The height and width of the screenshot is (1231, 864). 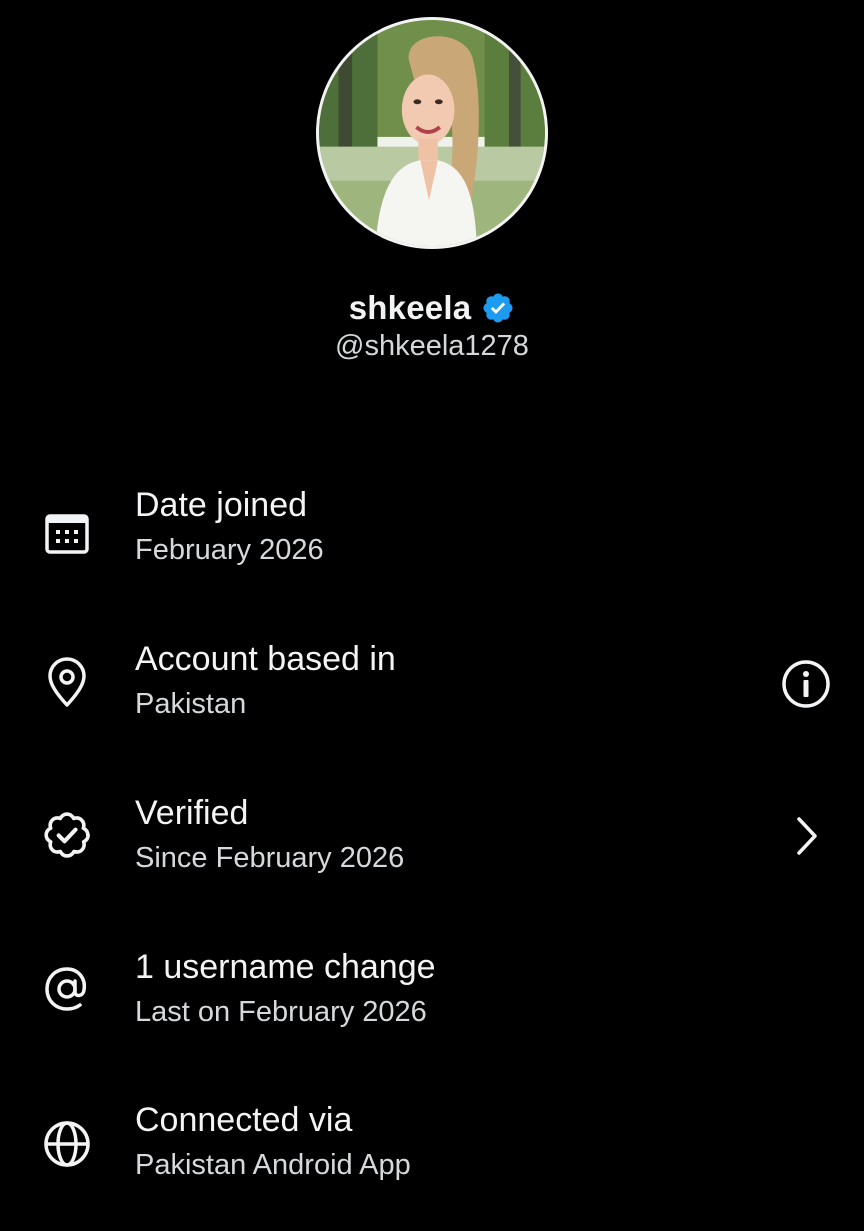 What do you see at coordinates (265, 659) in the screenshot?
I see `account-based-in-title: Account based in` at bounding box center [265, 659].